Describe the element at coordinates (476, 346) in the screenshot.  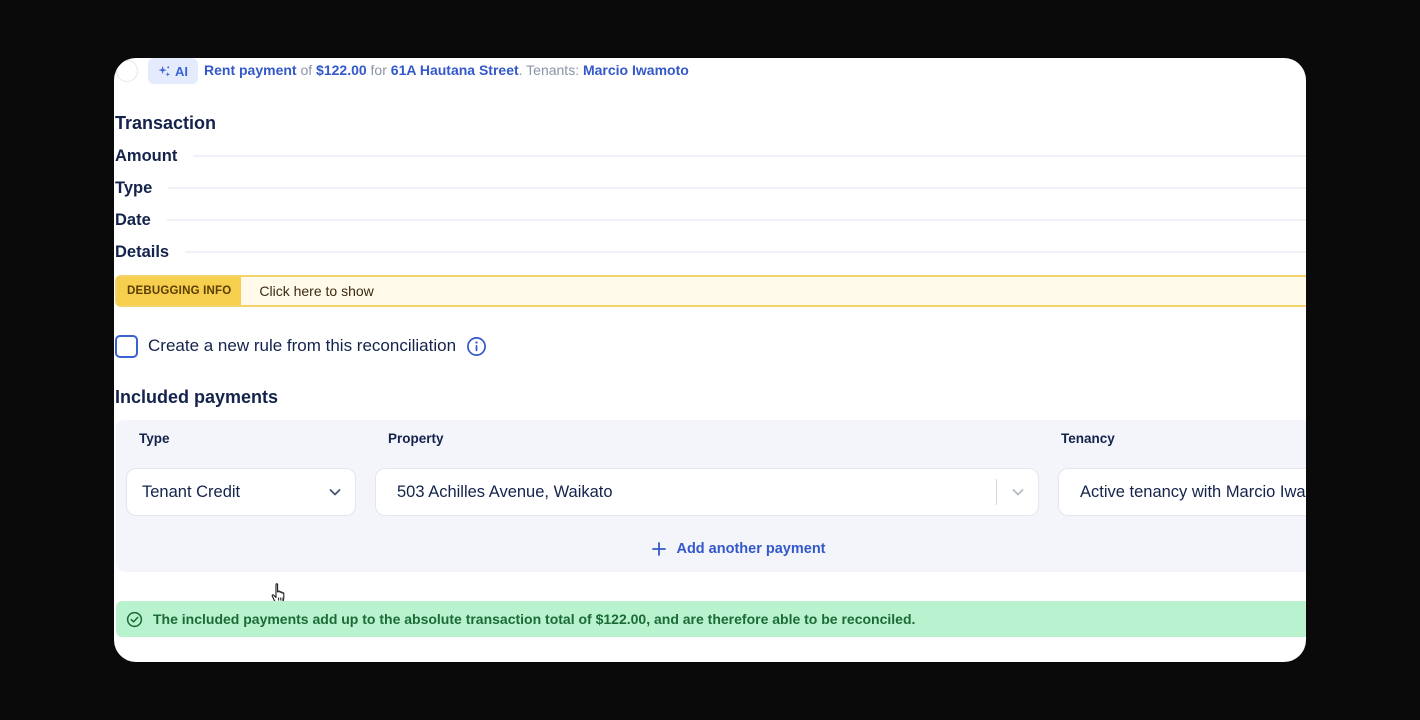
I see `info-icon` at that location.